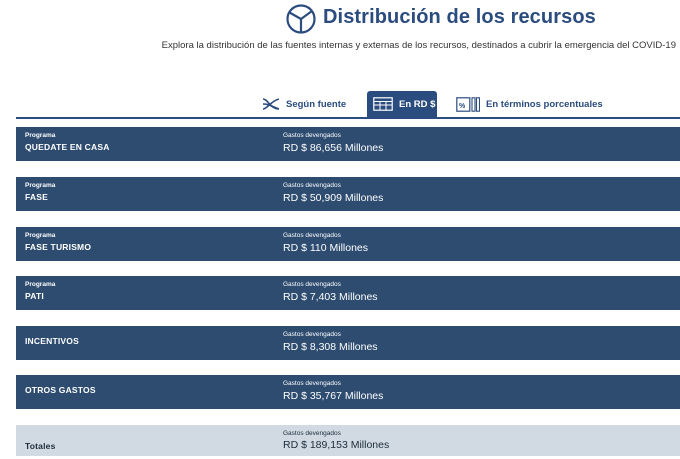  What do you see at coordinates (326, 248) in the screenshot?
I see `gasto-value: RD $ 110 Millones` at bounding box center [326, 248].